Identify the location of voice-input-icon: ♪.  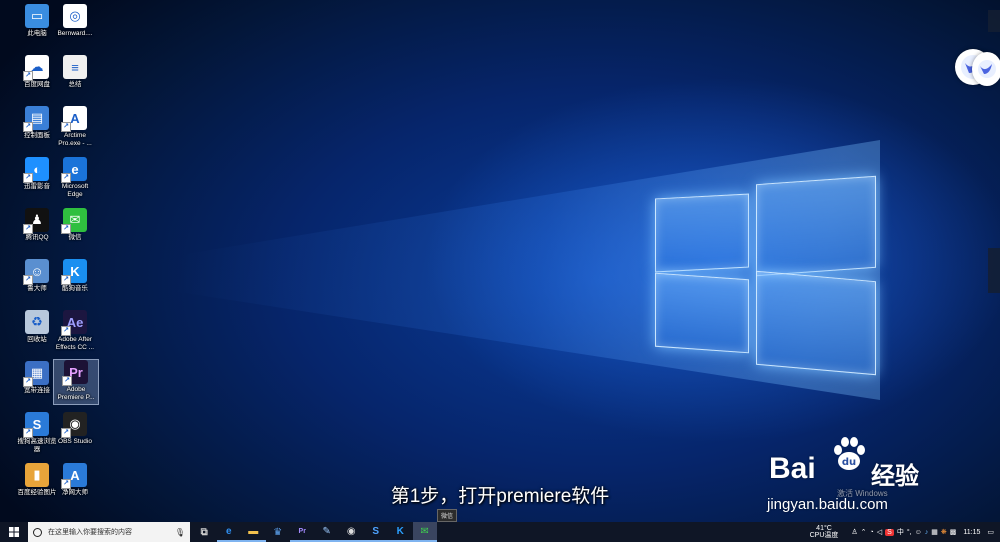
(927, 532).